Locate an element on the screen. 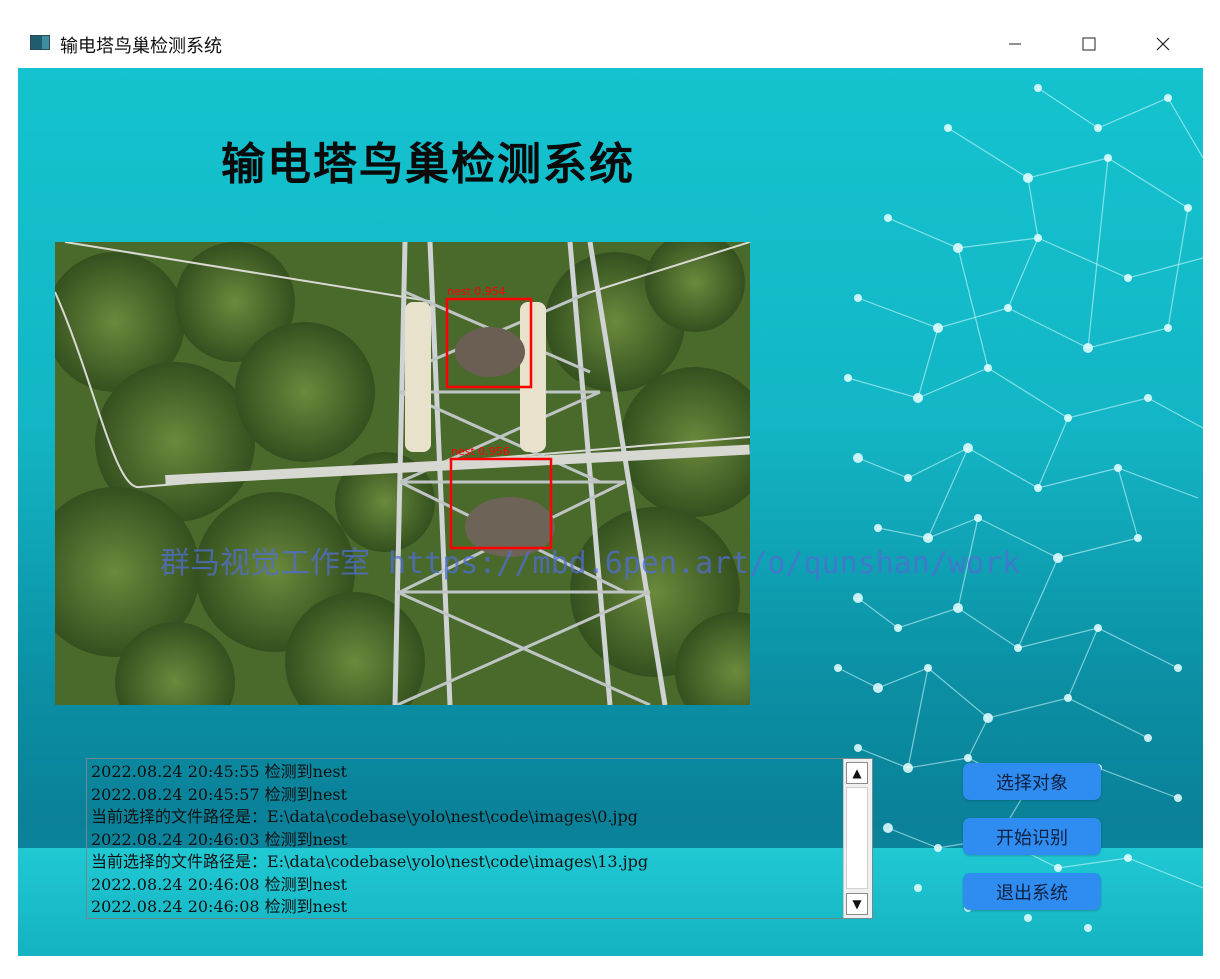  minimize-icon is located at coordinates (1015, 44).